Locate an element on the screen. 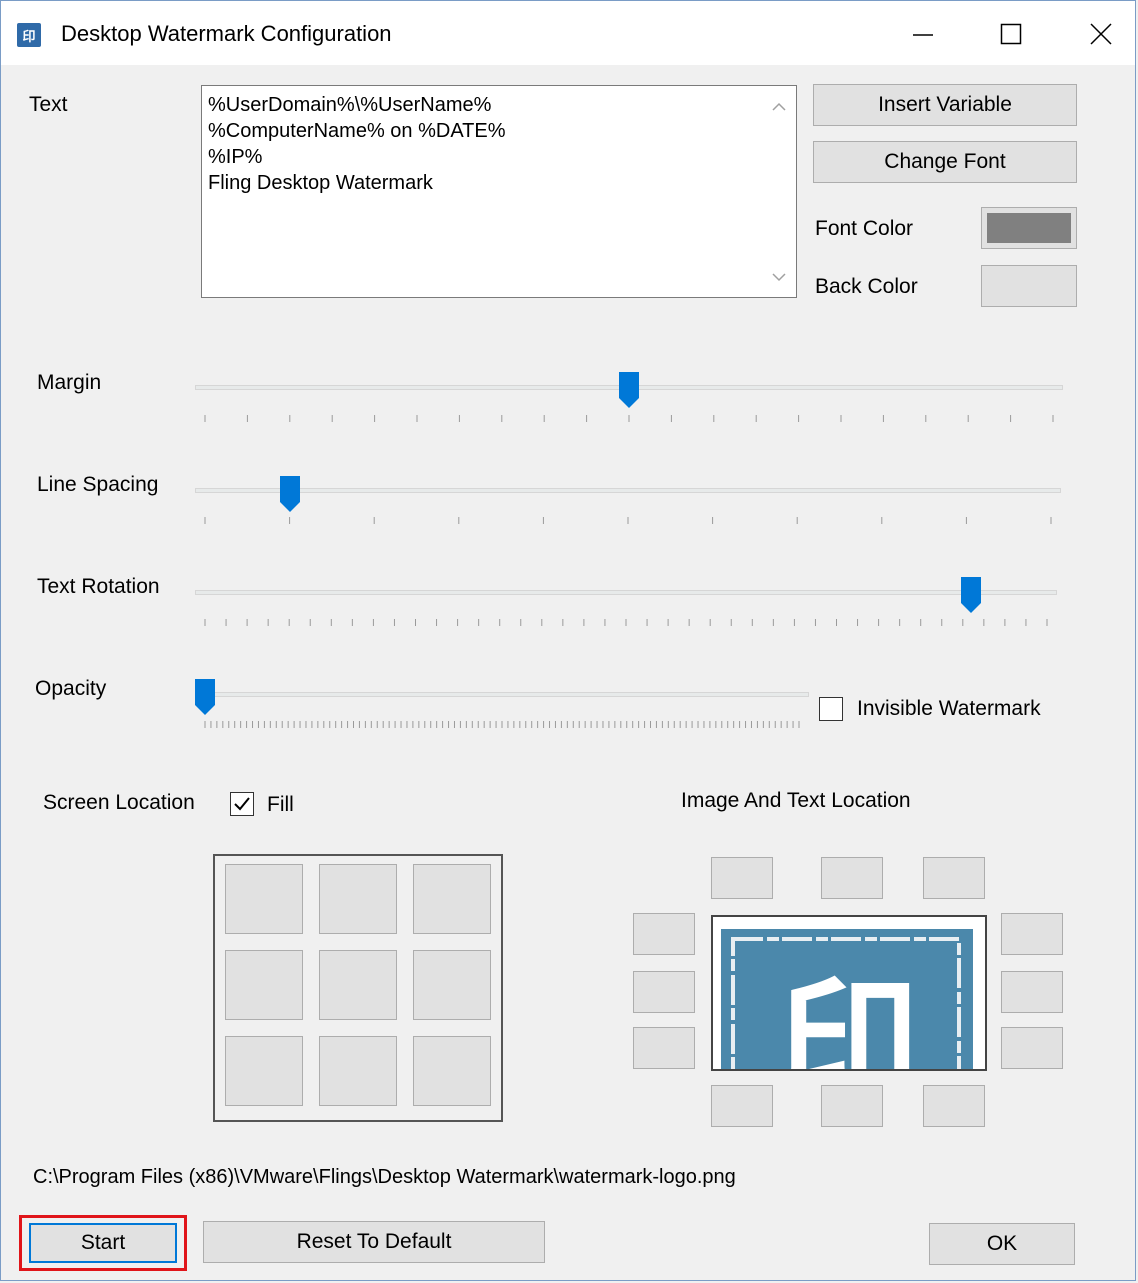  textarea-scrollbar is located at coordinates (779, 191).